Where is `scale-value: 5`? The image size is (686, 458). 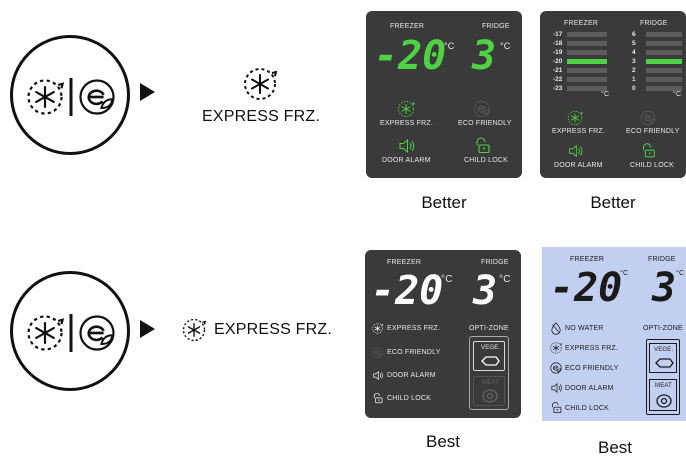 scale-value: 5 is located at coordinates (634, 43).